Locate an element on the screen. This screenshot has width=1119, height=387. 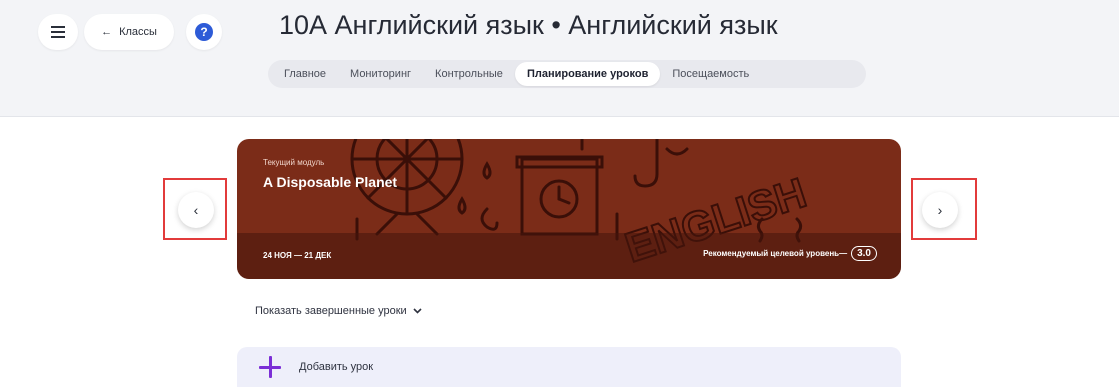
prev-module-button: ‹ is located at coordinates (196, 210).